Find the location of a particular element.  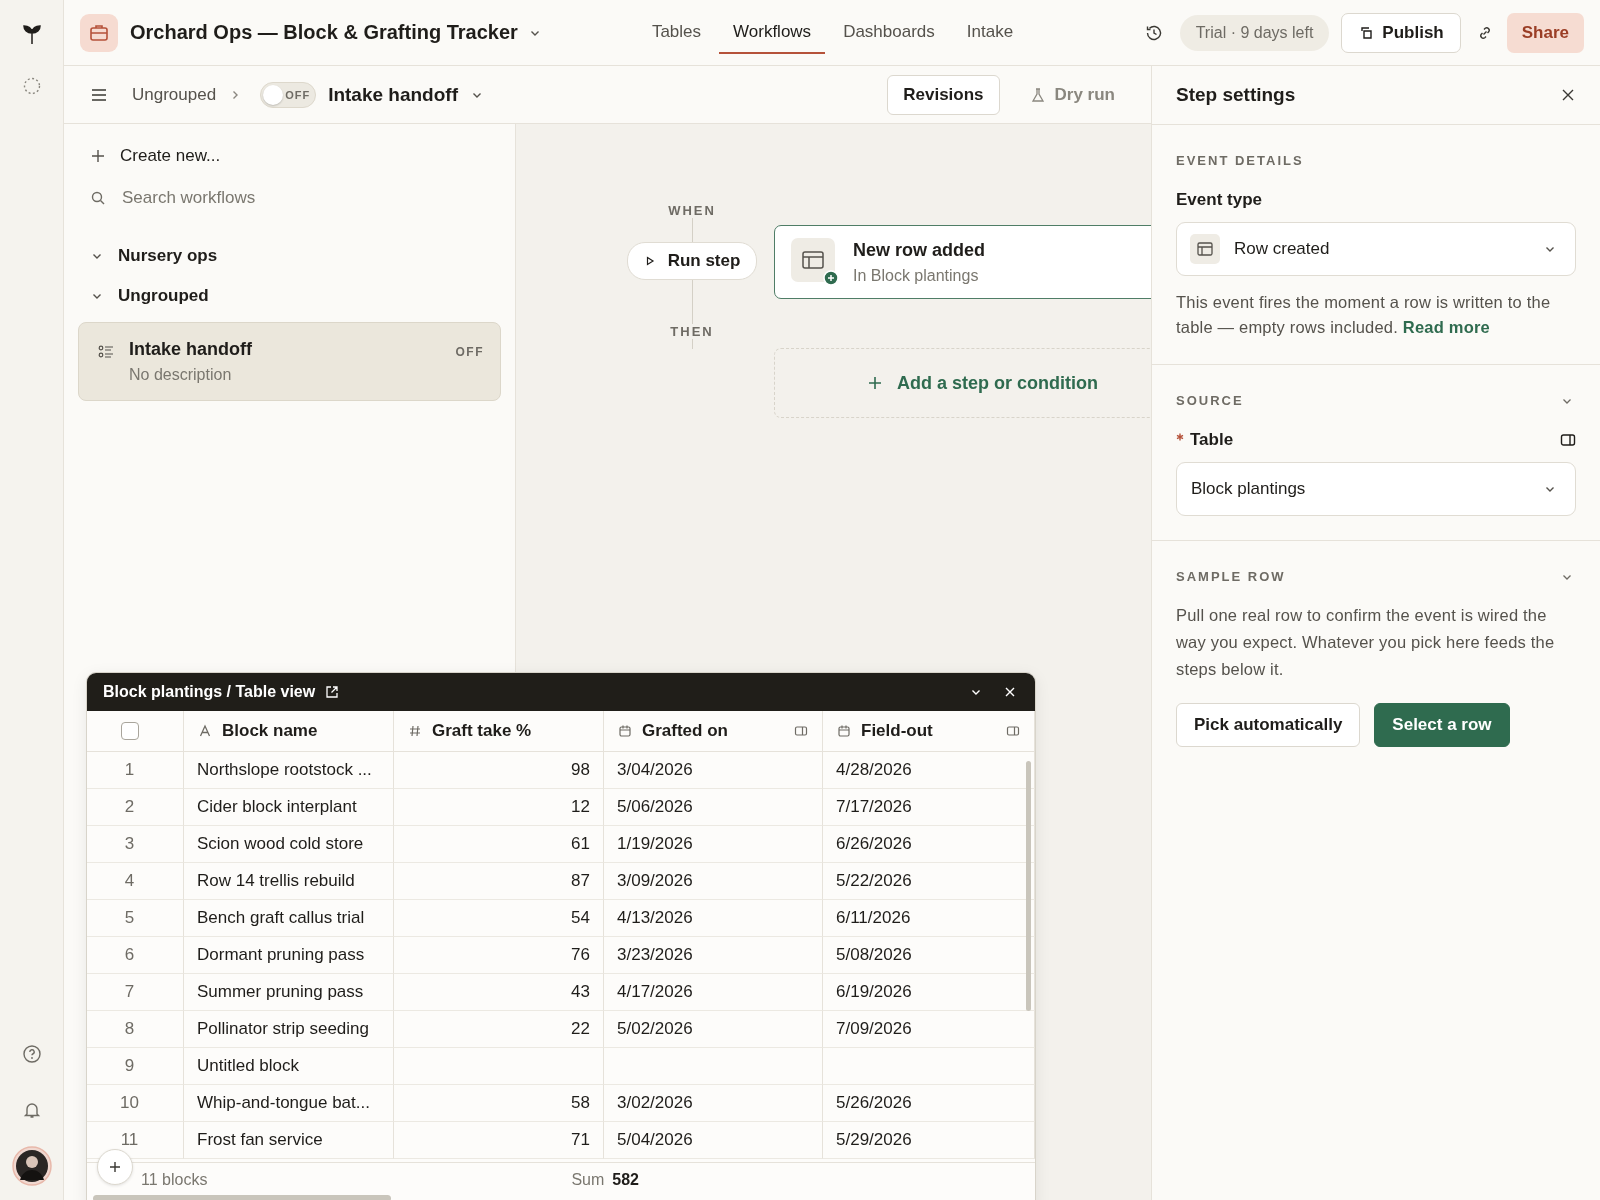

table-cell: Scion wood cold store is located at coordinates (289, 844).